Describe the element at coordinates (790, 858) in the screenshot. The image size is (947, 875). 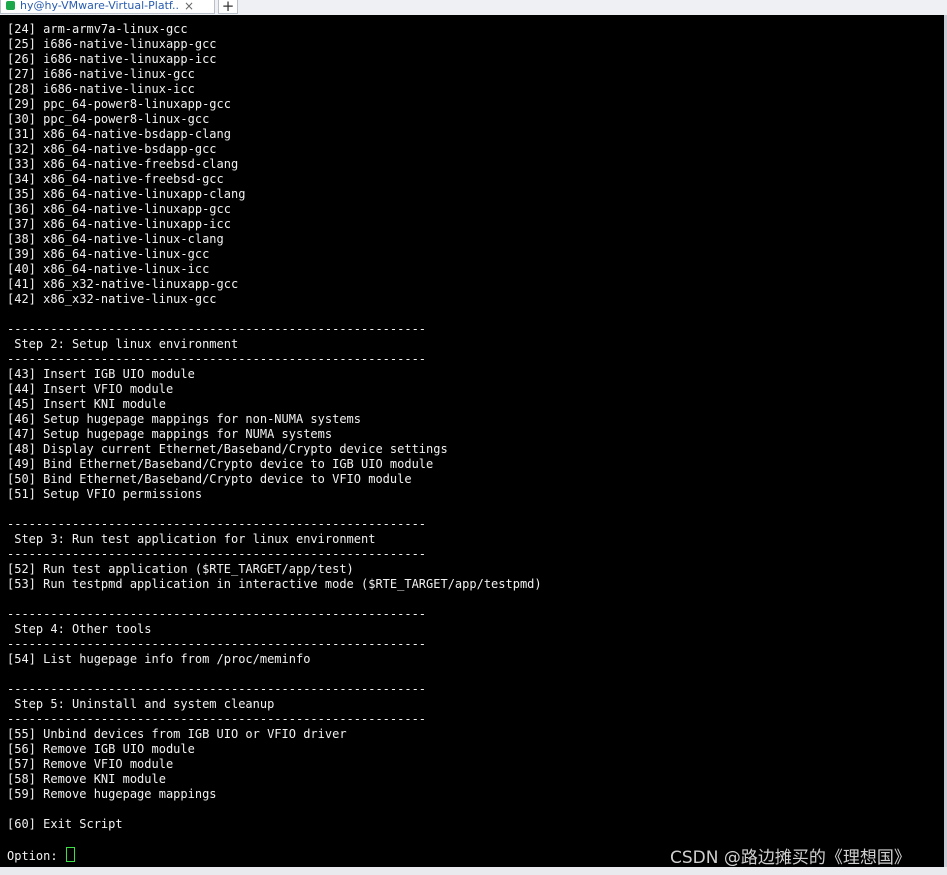
I see `watermark-text: CSDN @路边摊买的《理想国》` at that location.